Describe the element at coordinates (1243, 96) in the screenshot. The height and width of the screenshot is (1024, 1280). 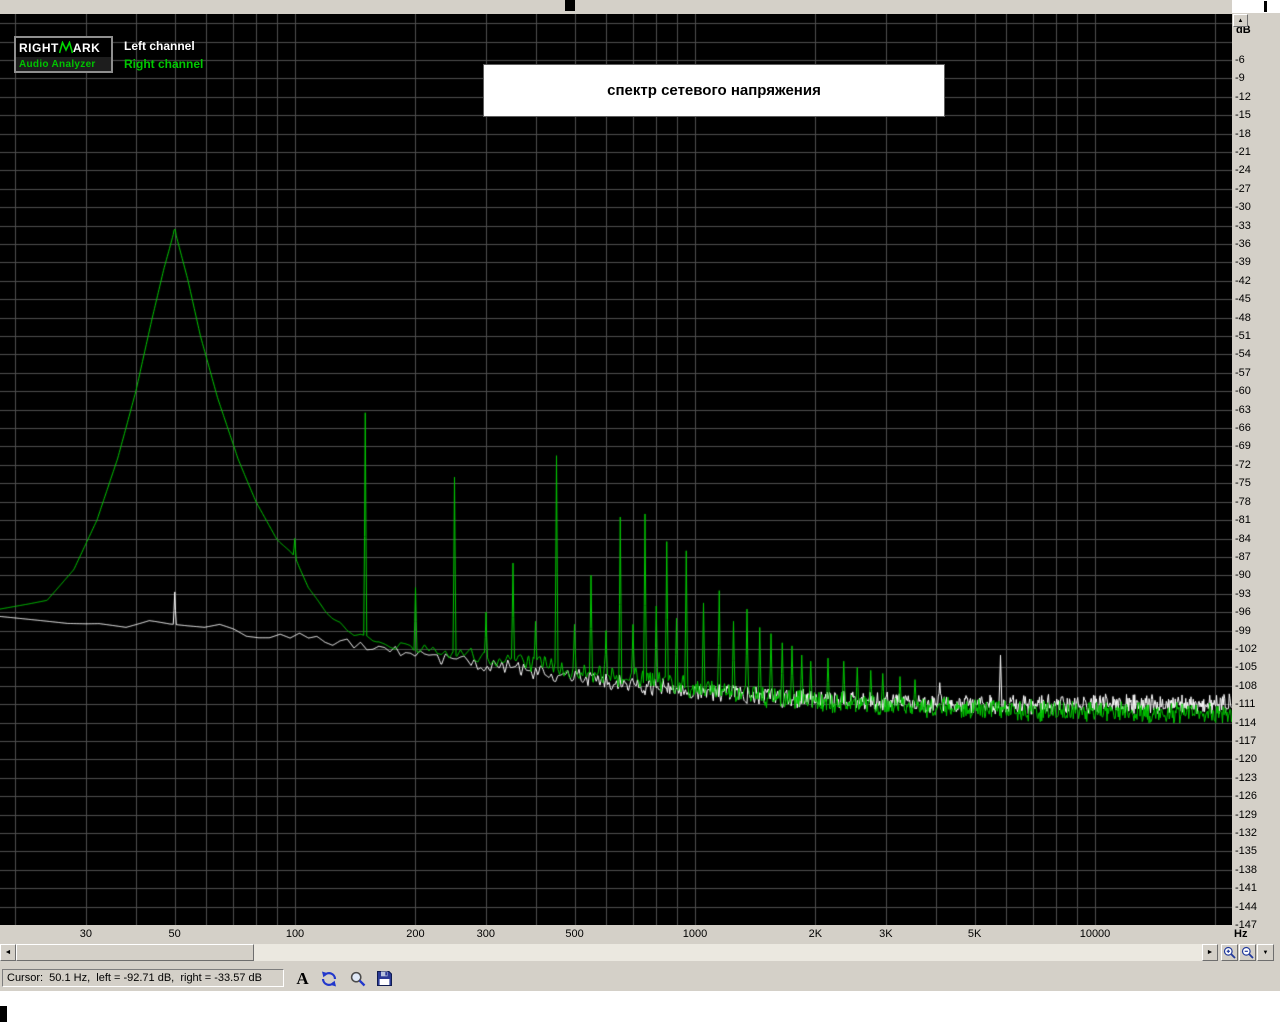
I see `y-tick-label: -12` at that location.